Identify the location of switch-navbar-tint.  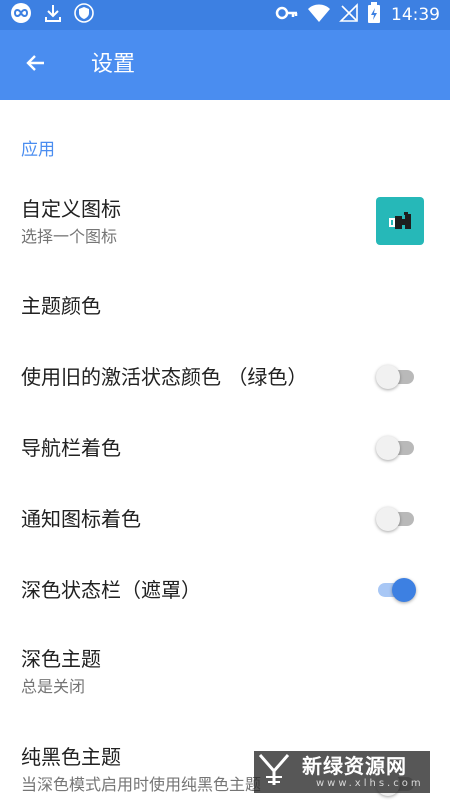
(396, 448).